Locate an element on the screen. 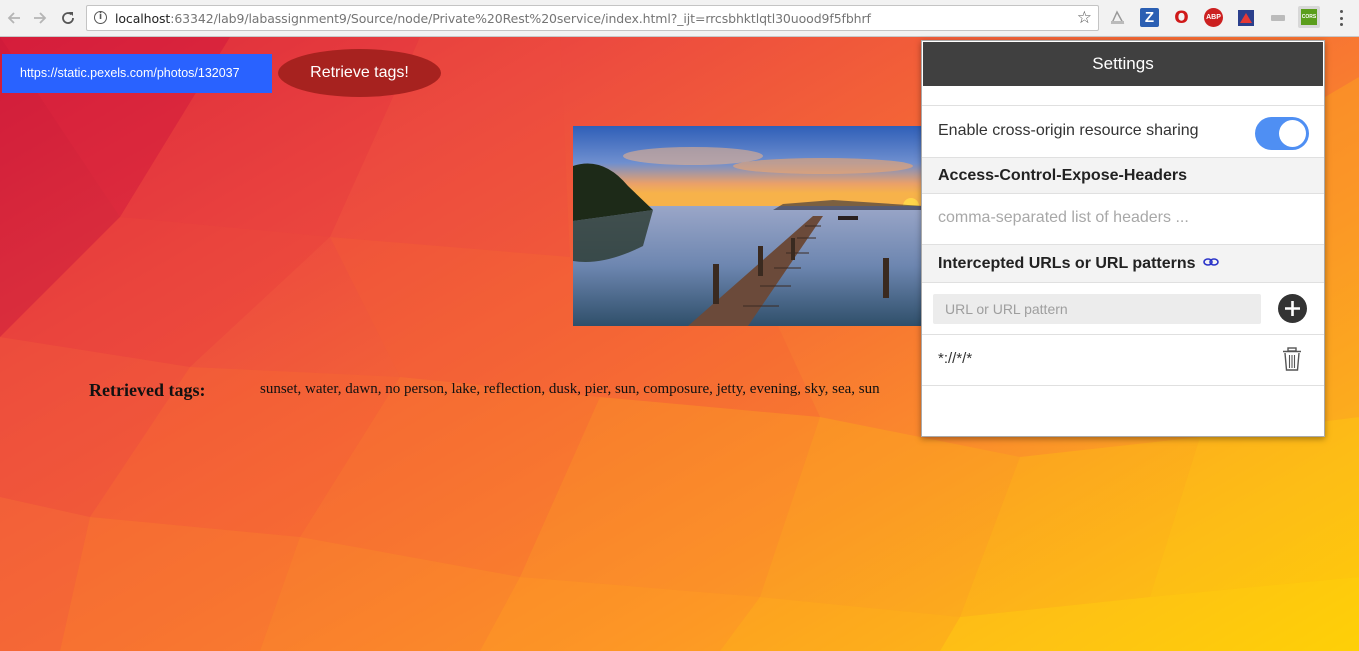  expose-headers-title: Access-Control-Expose-Headers is located at coordinates (1062, 175).